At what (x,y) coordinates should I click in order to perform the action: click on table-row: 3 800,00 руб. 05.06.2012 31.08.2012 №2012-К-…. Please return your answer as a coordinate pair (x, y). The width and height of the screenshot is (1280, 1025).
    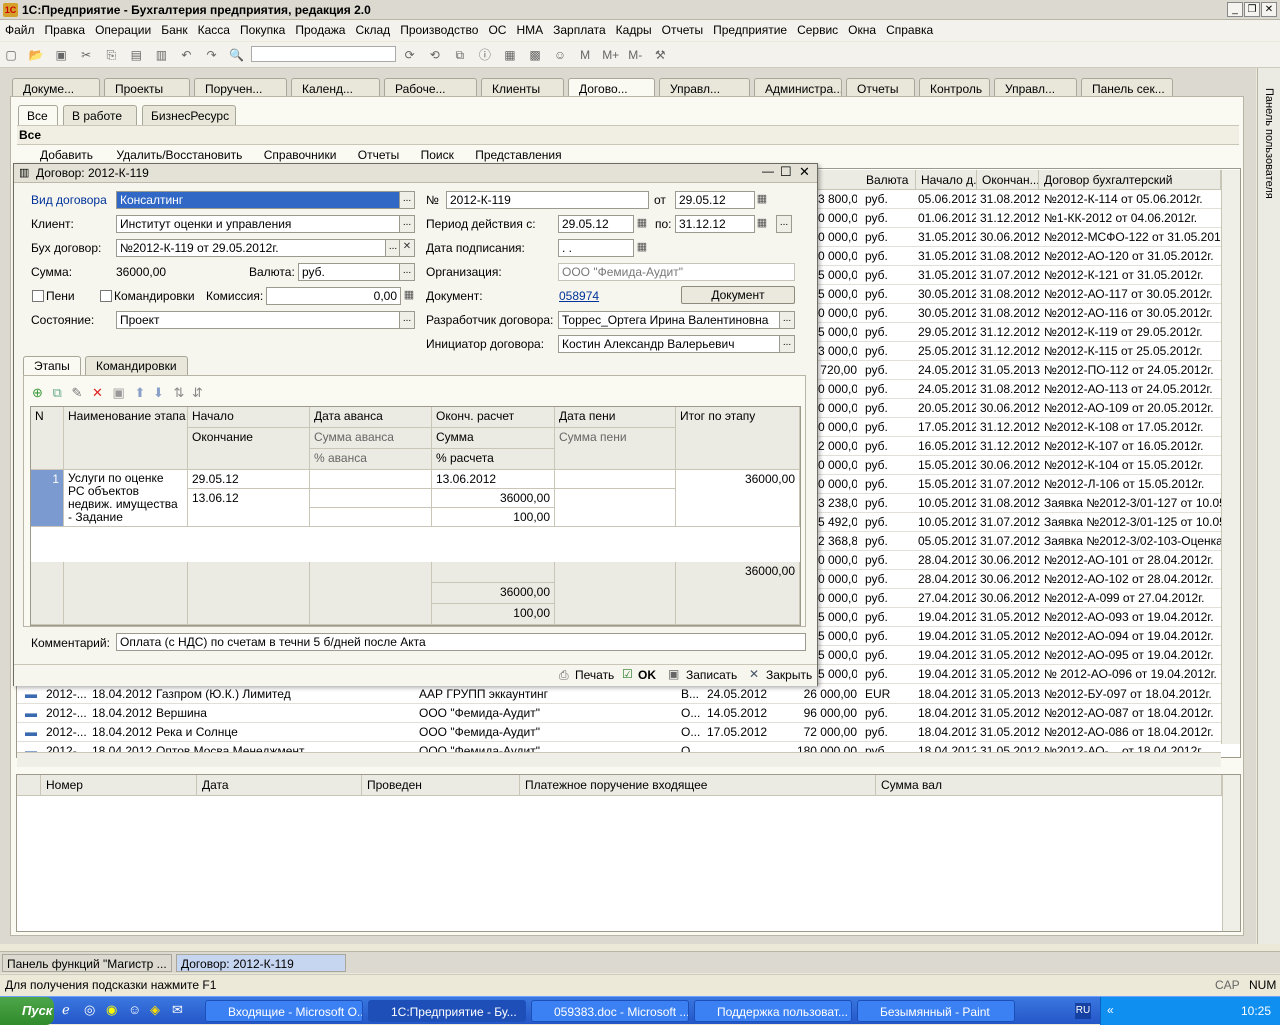
    Looking at the image, I should click on (1019, 199).